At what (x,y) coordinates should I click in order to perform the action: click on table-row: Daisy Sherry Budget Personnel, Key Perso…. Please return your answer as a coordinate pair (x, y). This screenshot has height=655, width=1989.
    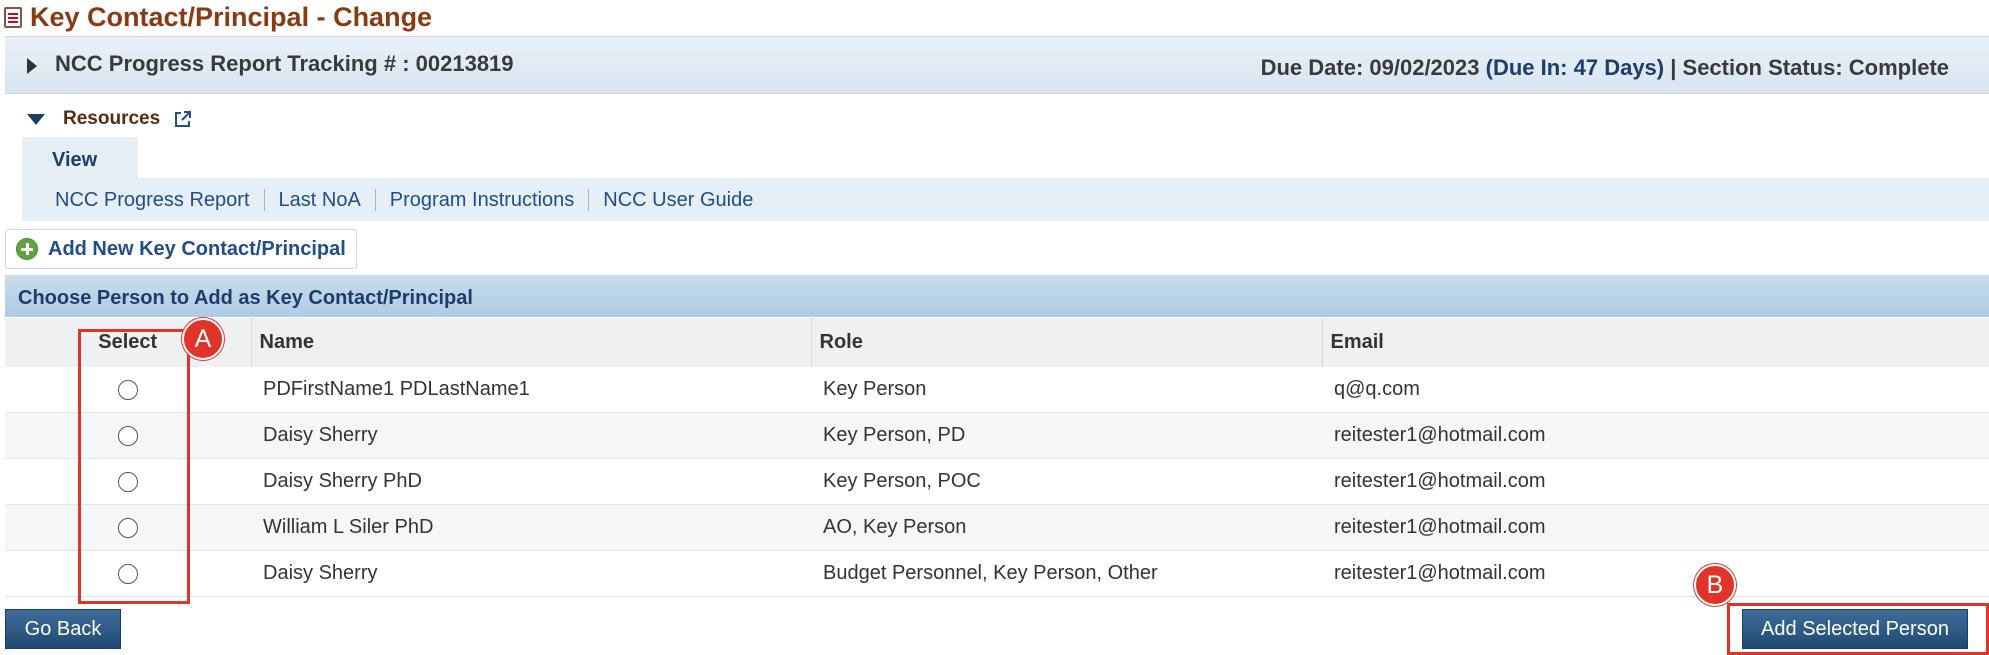
    Looking at the image, I should click on (997, 573).